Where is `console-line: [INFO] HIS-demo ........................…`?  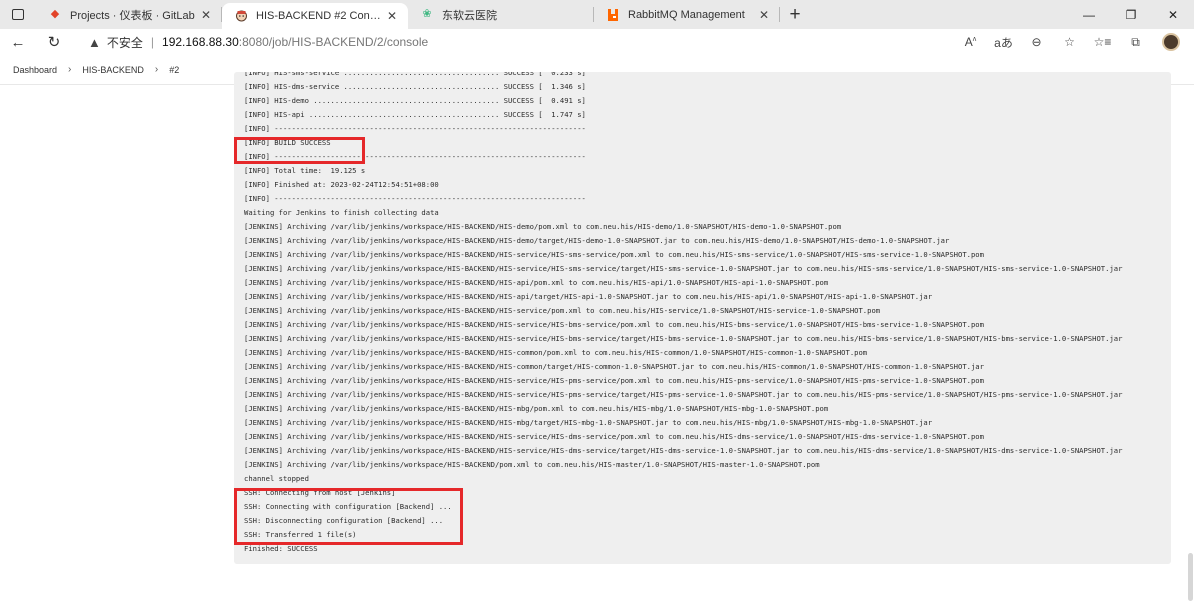 console-line: [INFO] HIS-demo ........................… is located at coordinates (415, 100).